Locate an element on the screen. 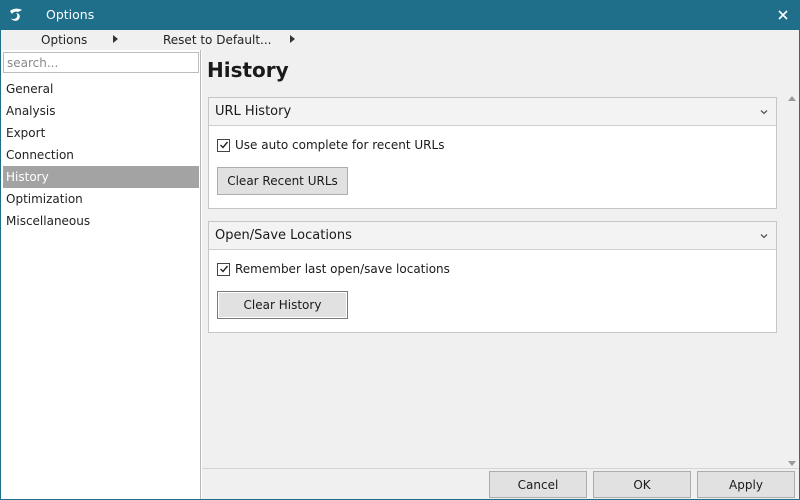  title-bar: Options is located at coordinates (400, 15).